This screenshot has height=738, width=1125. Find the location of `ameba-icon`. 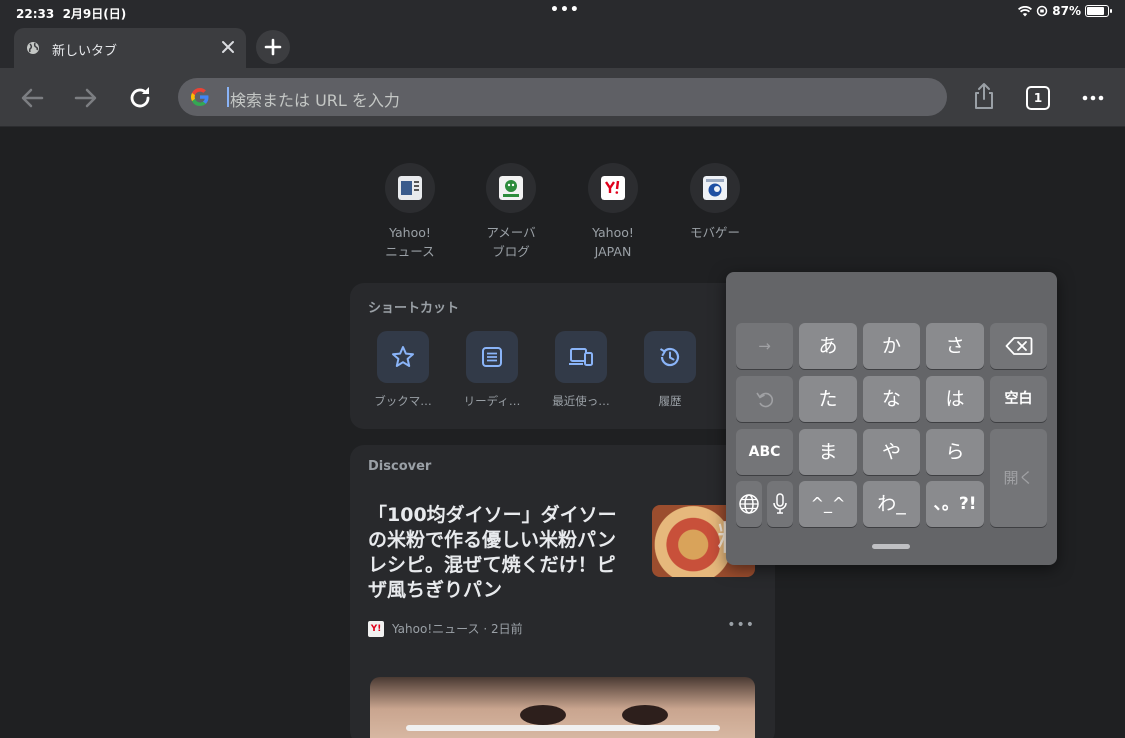

ameba-icon is located at coordinates (511, 188).